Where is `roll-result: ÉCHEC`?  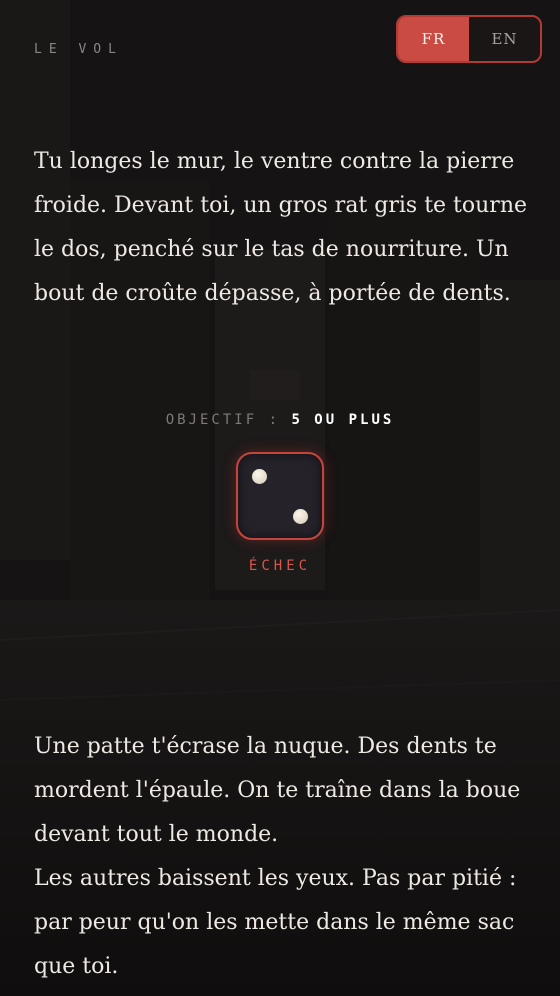 roll-result: ÉCHEC is located at coordinates (280, 566).